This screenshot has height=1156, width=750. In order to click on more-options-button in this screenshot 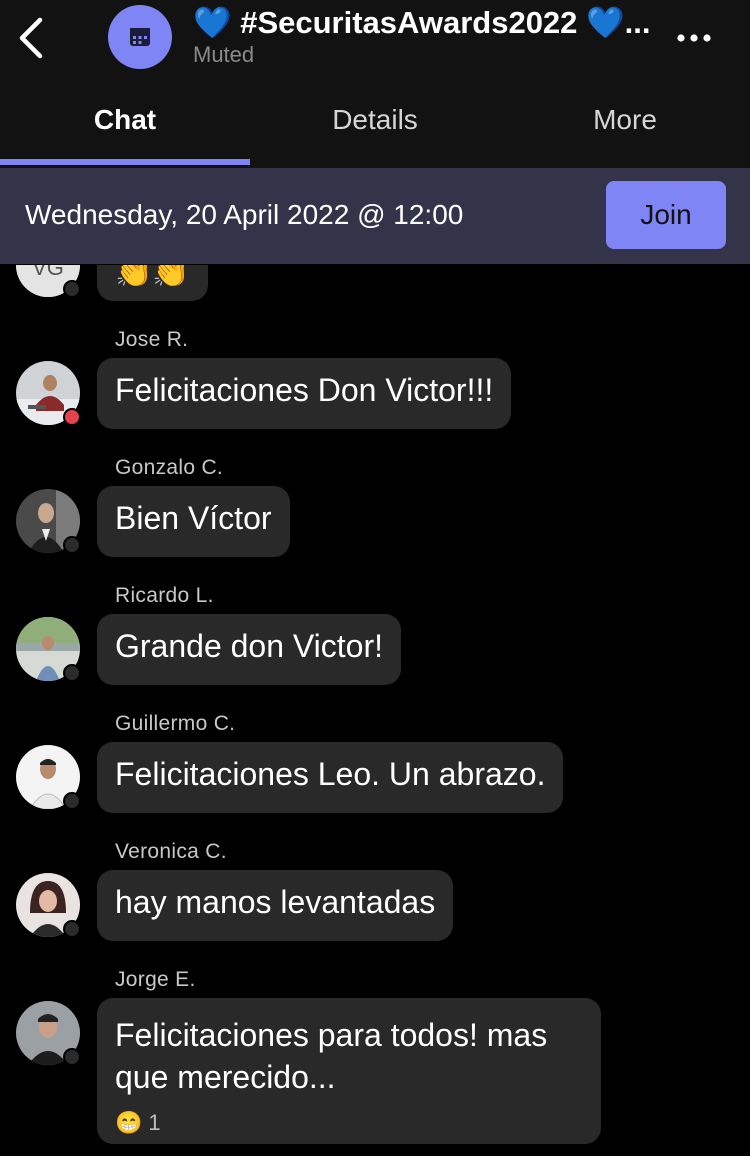, I will do `click(697, 36)`.